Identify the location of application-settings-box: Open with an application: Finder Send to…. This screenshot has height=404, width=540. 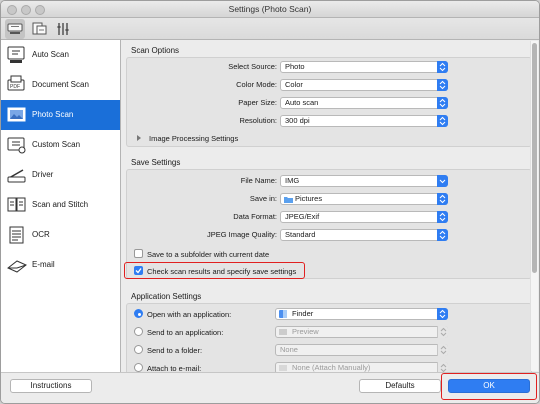
(329, 337).